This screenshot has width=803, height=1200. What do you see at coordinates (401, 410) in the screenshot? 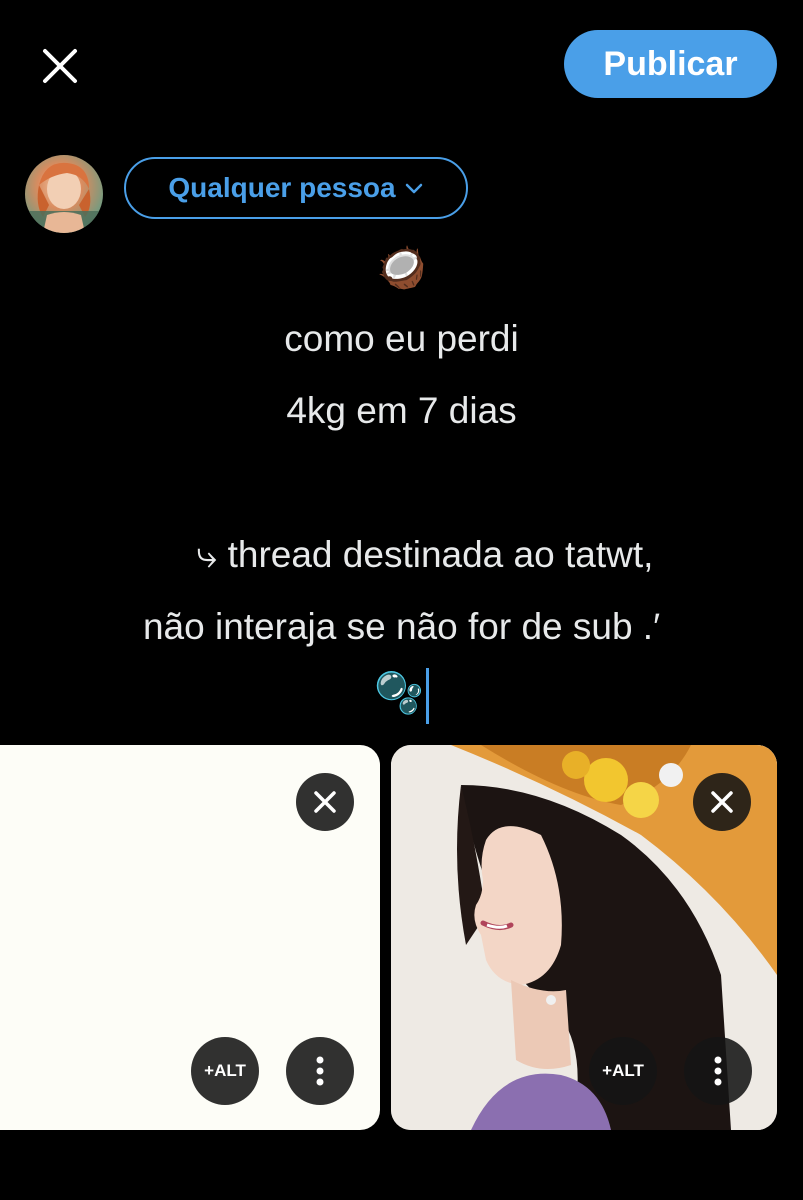
I see `text-line-2: 4kg em 7 dias` at bounding box center [401, 410].